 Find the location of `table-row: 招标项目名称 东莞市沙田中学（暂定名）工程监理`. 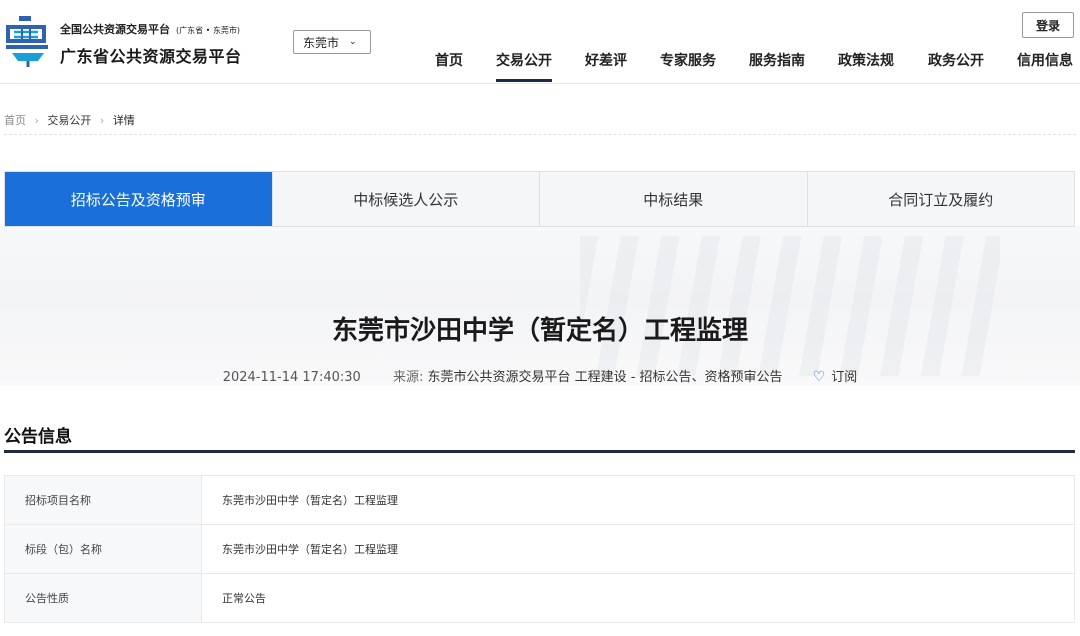

table-row: 招标项目名称 东莞市沙田中学（暂定名）工程监理 is located at coordinates (539, 500).